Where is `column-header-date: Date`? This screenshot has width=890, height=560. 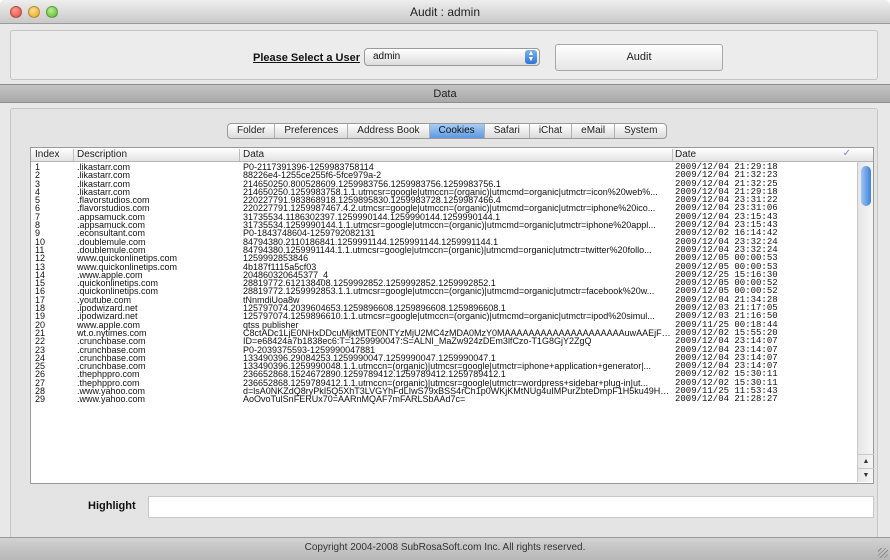
column-header-date: Date is located at coordinates (685, 154).